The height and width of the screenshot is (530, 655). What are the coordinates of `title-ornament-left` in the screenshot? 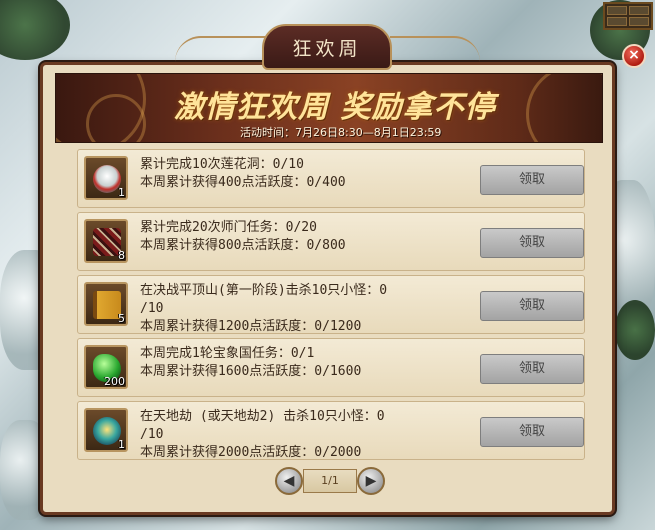 It's located at (220, 49).